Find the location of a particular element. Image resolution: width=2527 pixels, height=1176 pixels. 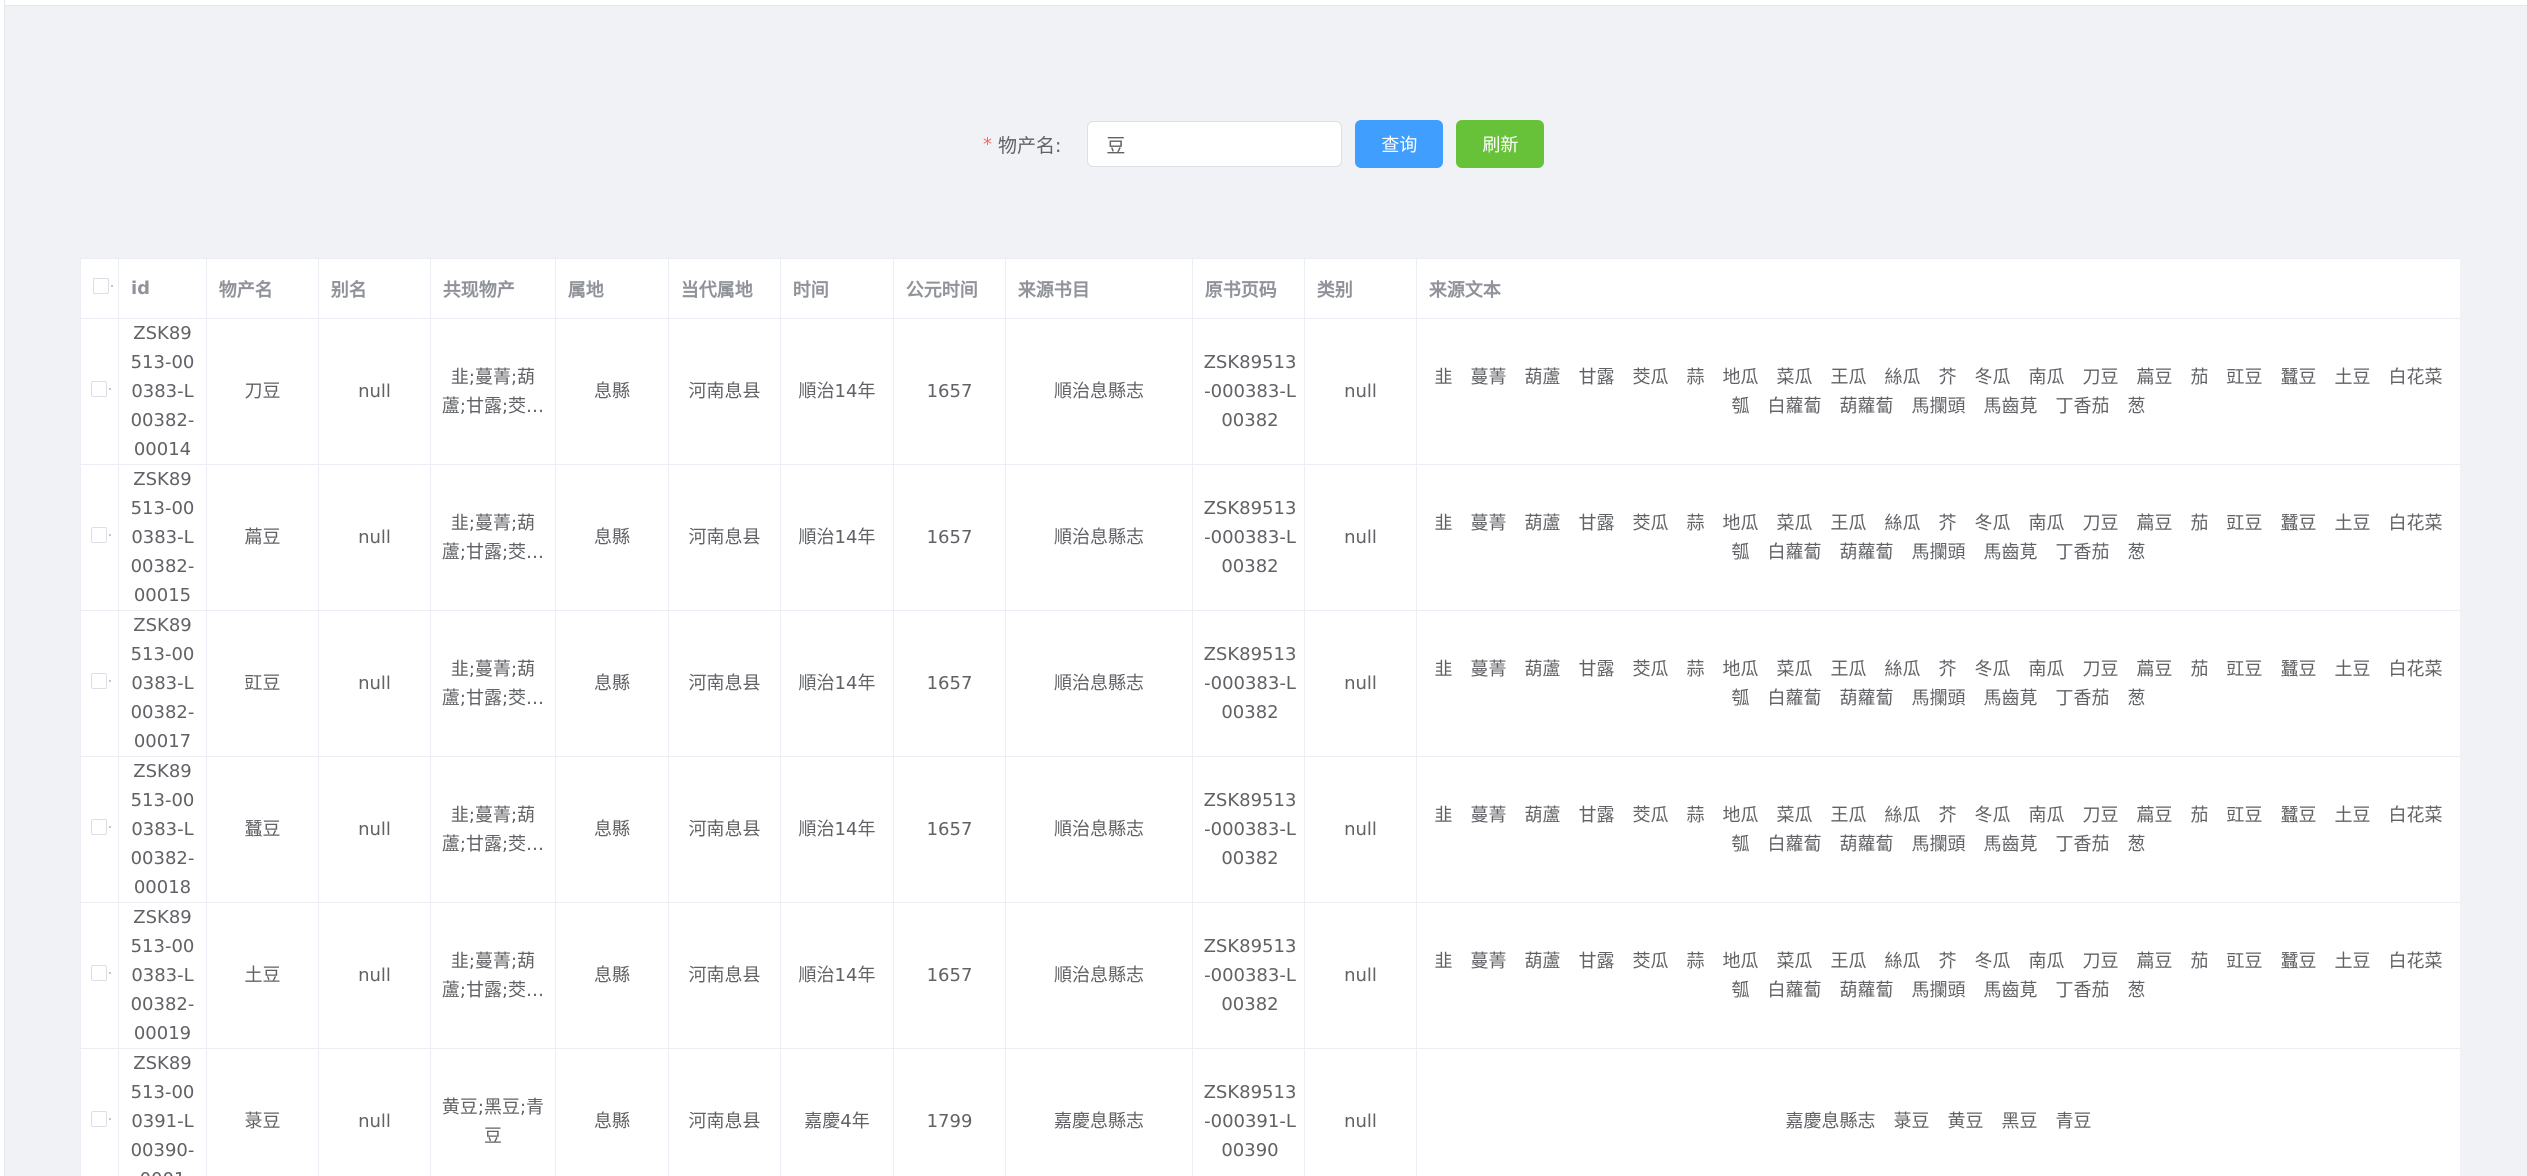

cell-year: 1657 is located at coordinates (949, 975).